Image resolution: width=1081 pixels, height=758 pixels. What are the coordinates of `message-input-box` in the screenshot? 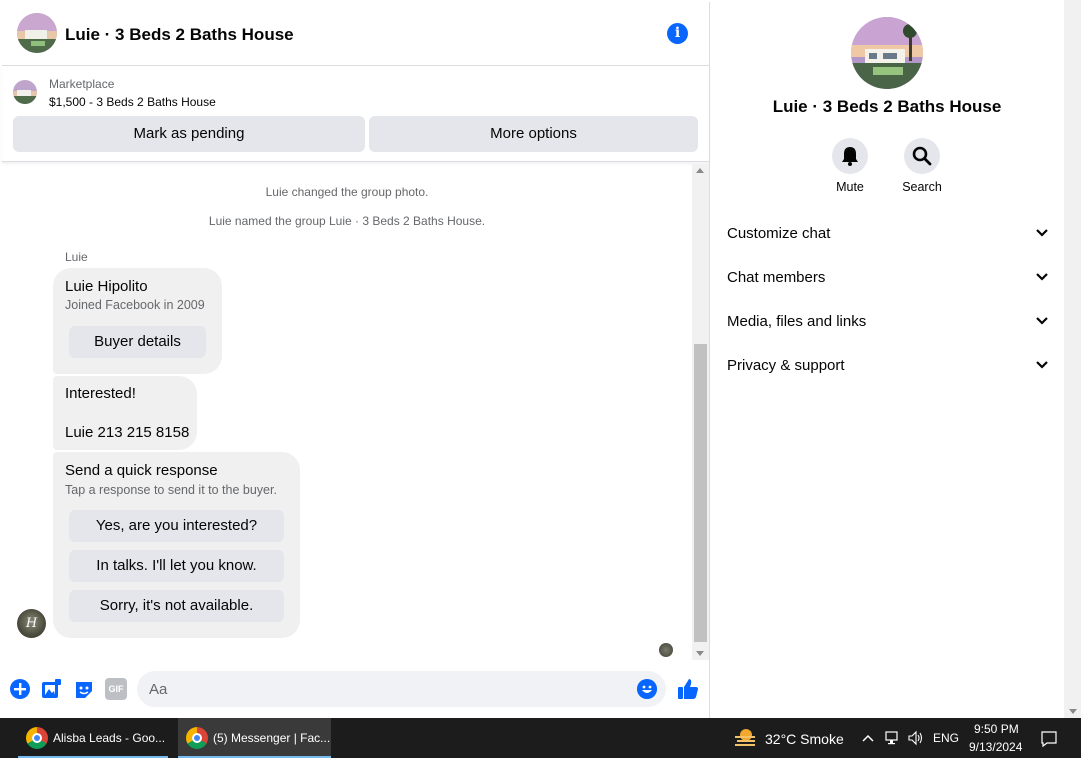 It's located at (401, 689).